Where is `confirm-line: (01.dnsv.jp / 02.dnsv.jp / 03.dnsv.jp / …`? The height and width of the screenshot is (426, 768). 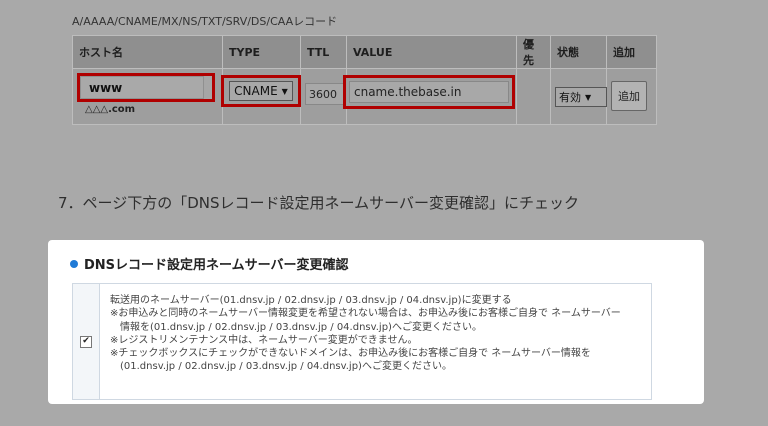 confirm-line: (01.dnsv.jp / 02.dnsv.jp / 03.dnsv.jp / … is located at coordinates (286, 367).